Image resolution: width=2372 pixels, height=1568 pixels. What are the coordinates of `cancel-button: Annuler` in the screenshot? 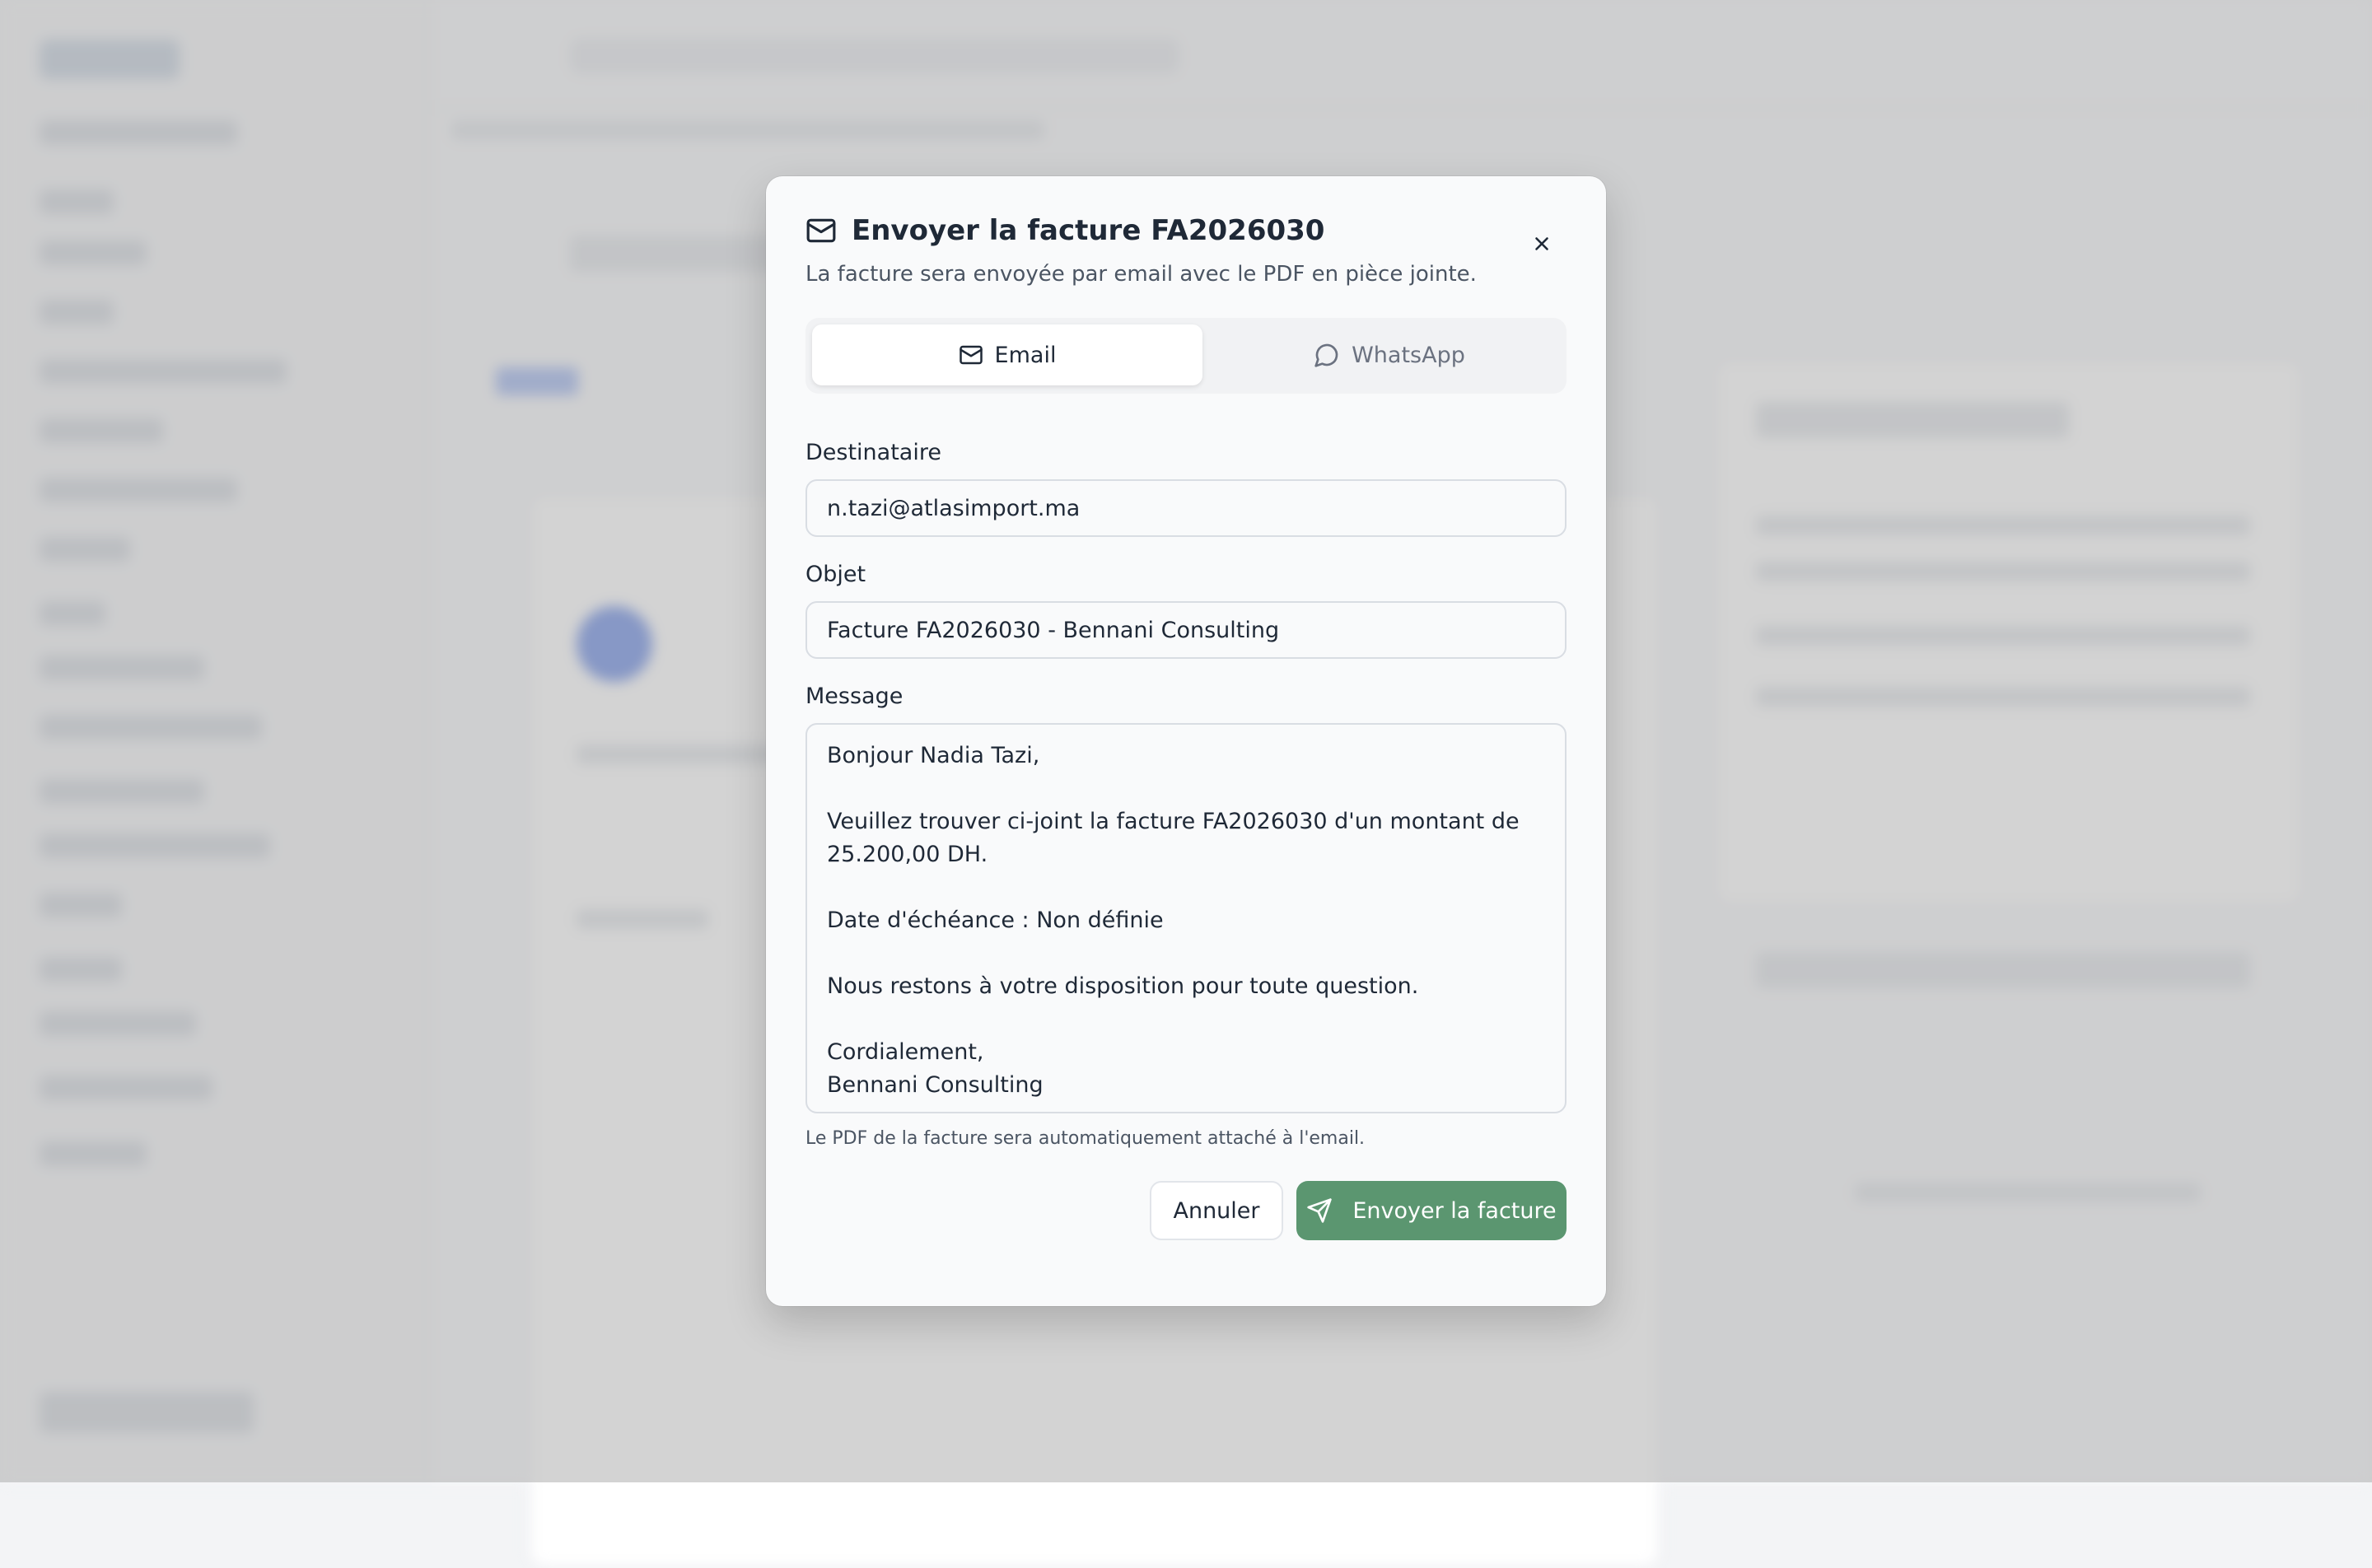 It's located at (1216, 1210).